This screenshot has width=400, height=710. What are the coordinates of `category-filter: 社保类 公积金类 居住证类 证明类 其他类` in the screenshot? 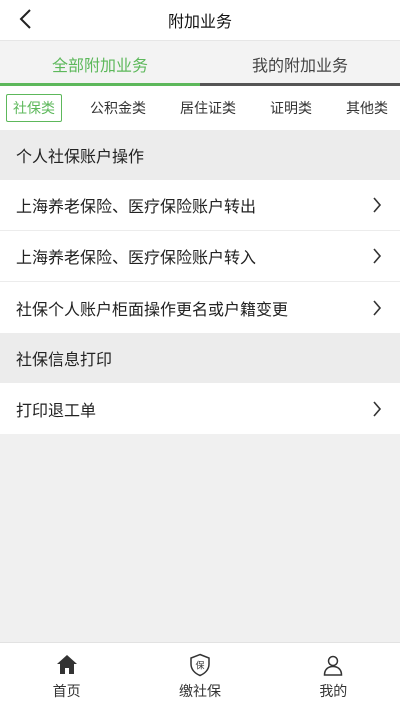 It's located at (200, 108).